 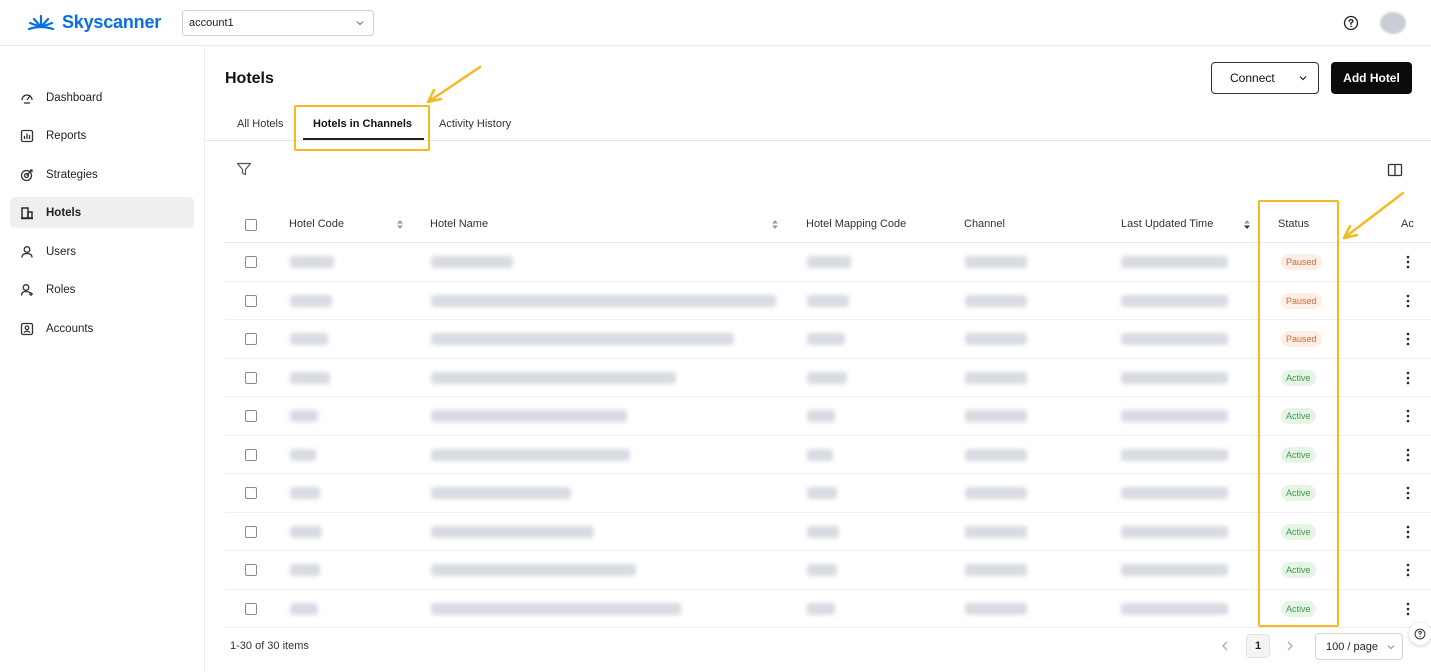 I want to click on account-select: account1, so click(x=278, y=23).